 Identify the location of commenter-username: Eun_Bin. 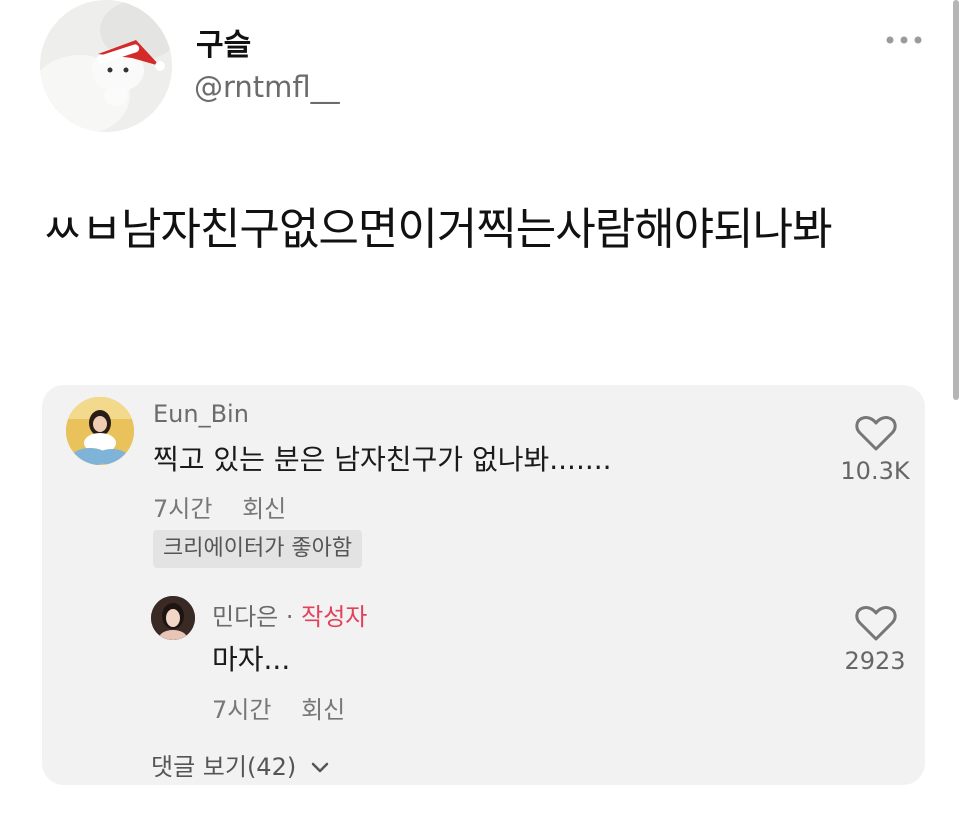
(201, 414).